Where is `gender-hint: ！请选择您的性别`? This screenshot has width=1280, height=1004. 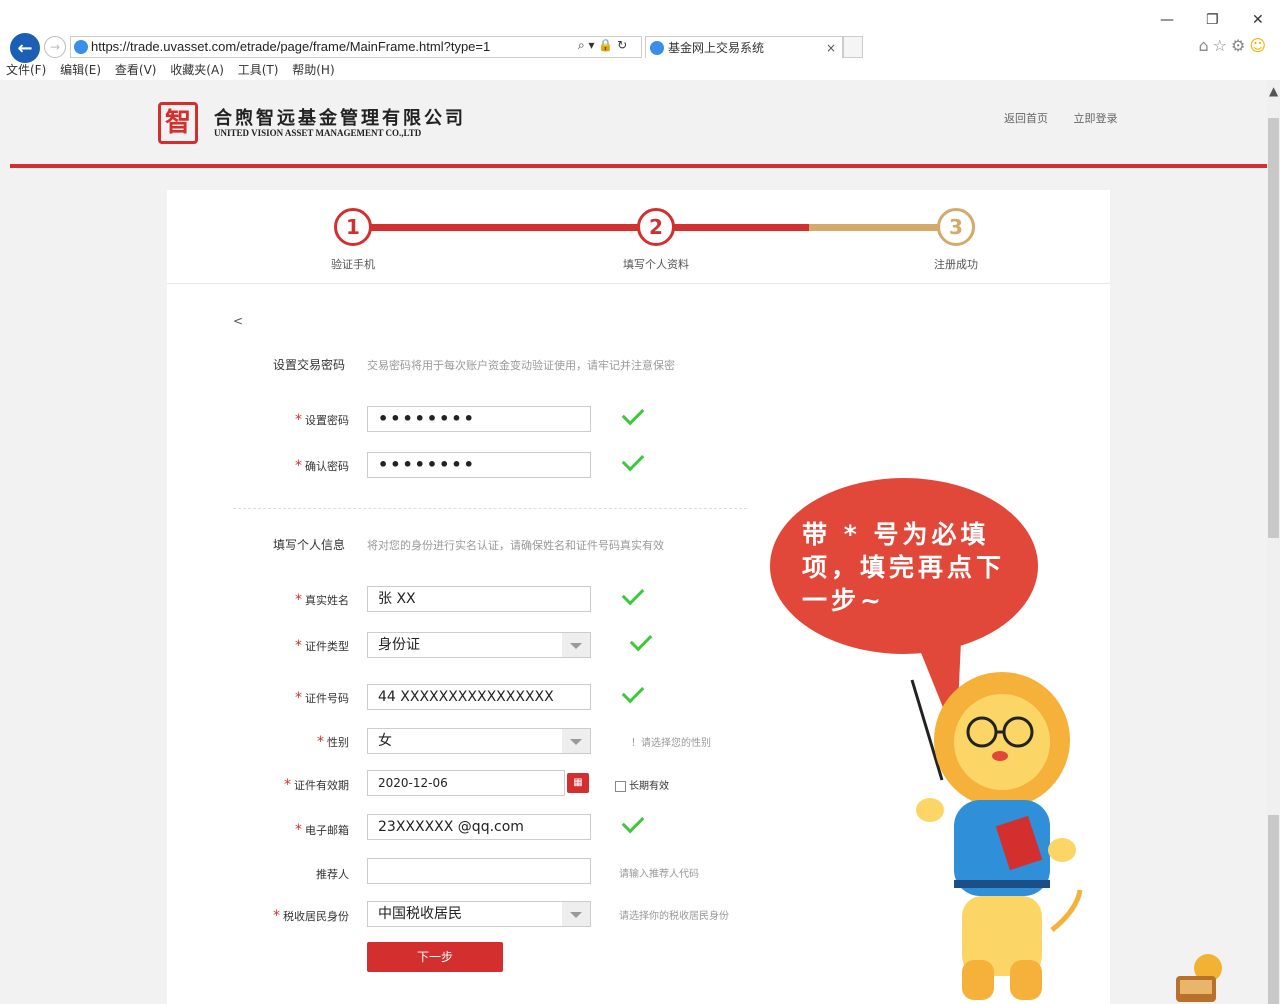 gender-hint: ！请选择您的性别 is located at coordinates (671, 743).